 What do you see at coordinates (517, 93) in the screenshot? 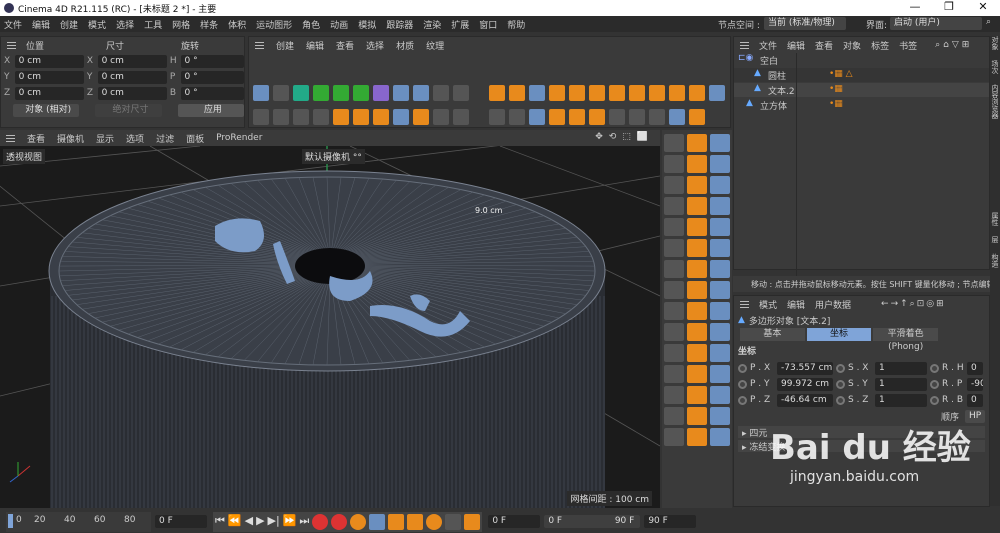
I see `y-axis-icon` at bounding box center [517, 93].